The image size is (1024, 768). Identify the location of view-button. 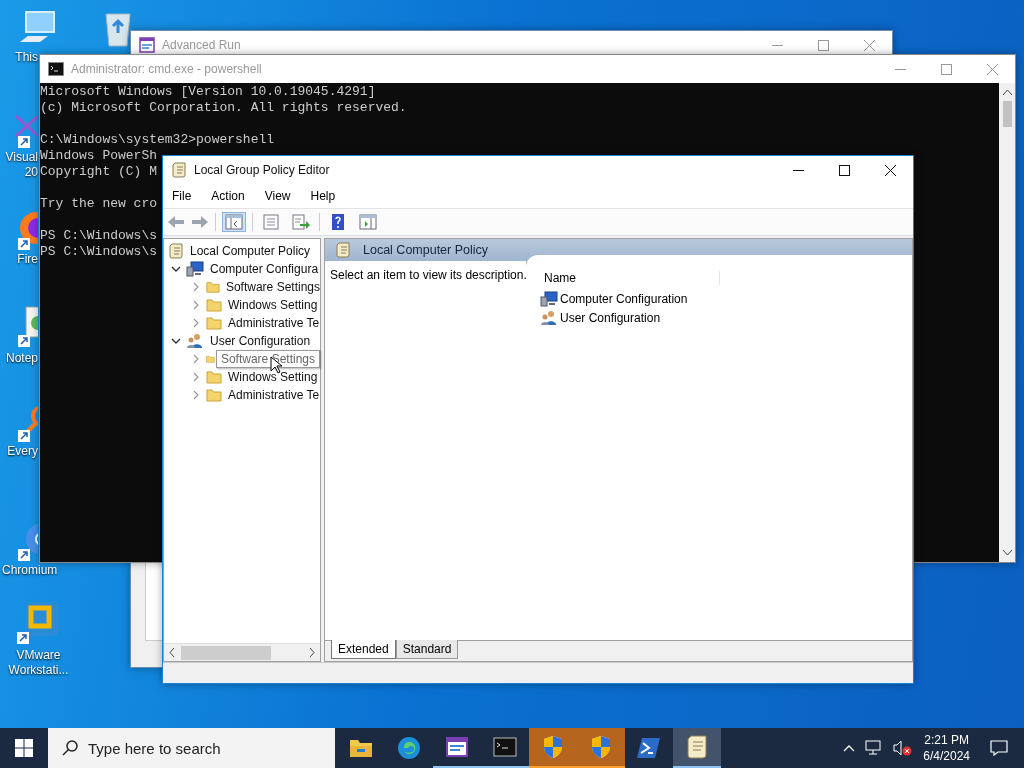
(368, 222).